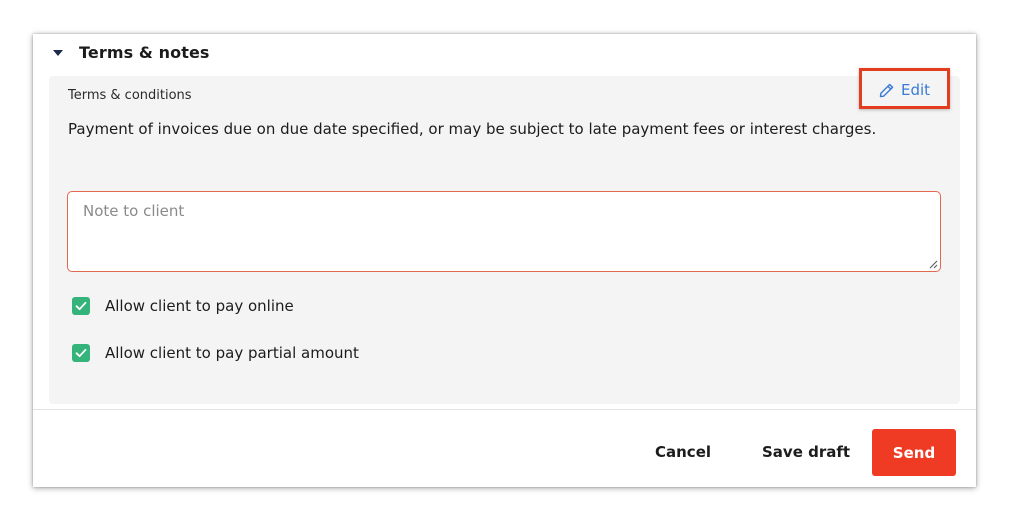 The height and width of the screenshot is (521, 1011). Describe the element at coordinates (144, 52) in the screenshot. I see `section-title: Terms & notes` at that location.